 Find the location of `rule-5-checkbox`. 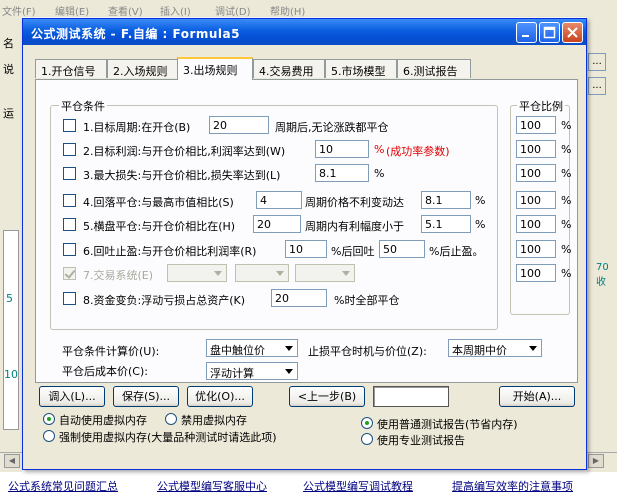

rule-5-checkbox is located at coordinates (69, 224).